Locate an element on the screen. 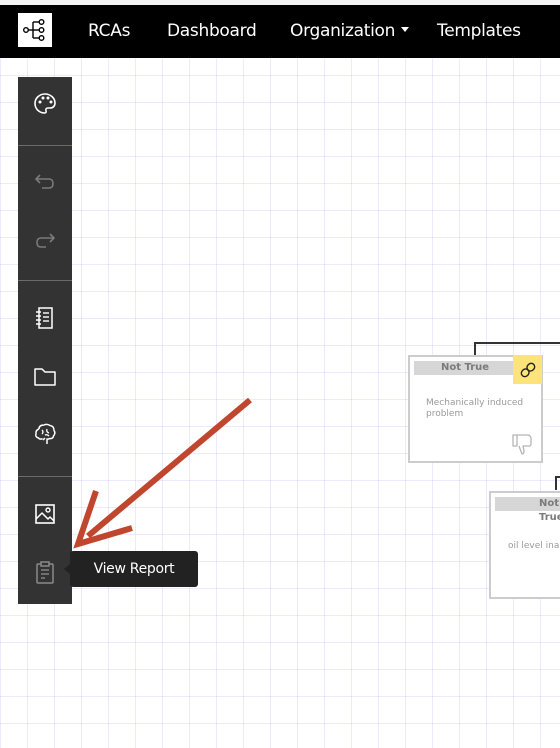 This screenshot has height=748, width=560. palette-button is located at coordinates (45, 104).